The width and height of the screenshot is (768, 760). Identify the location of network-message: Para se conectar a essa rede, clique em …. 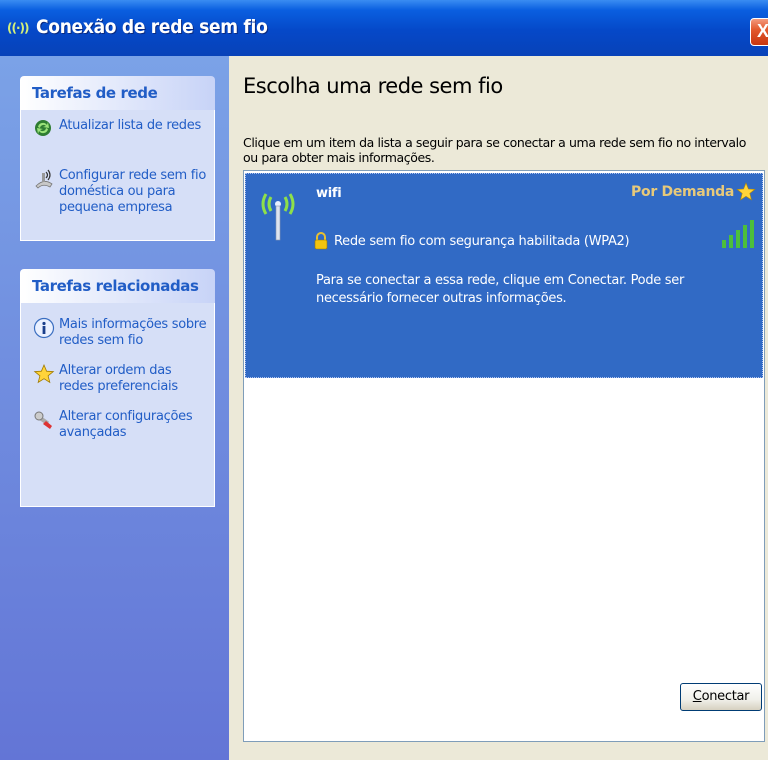
(500, 289).